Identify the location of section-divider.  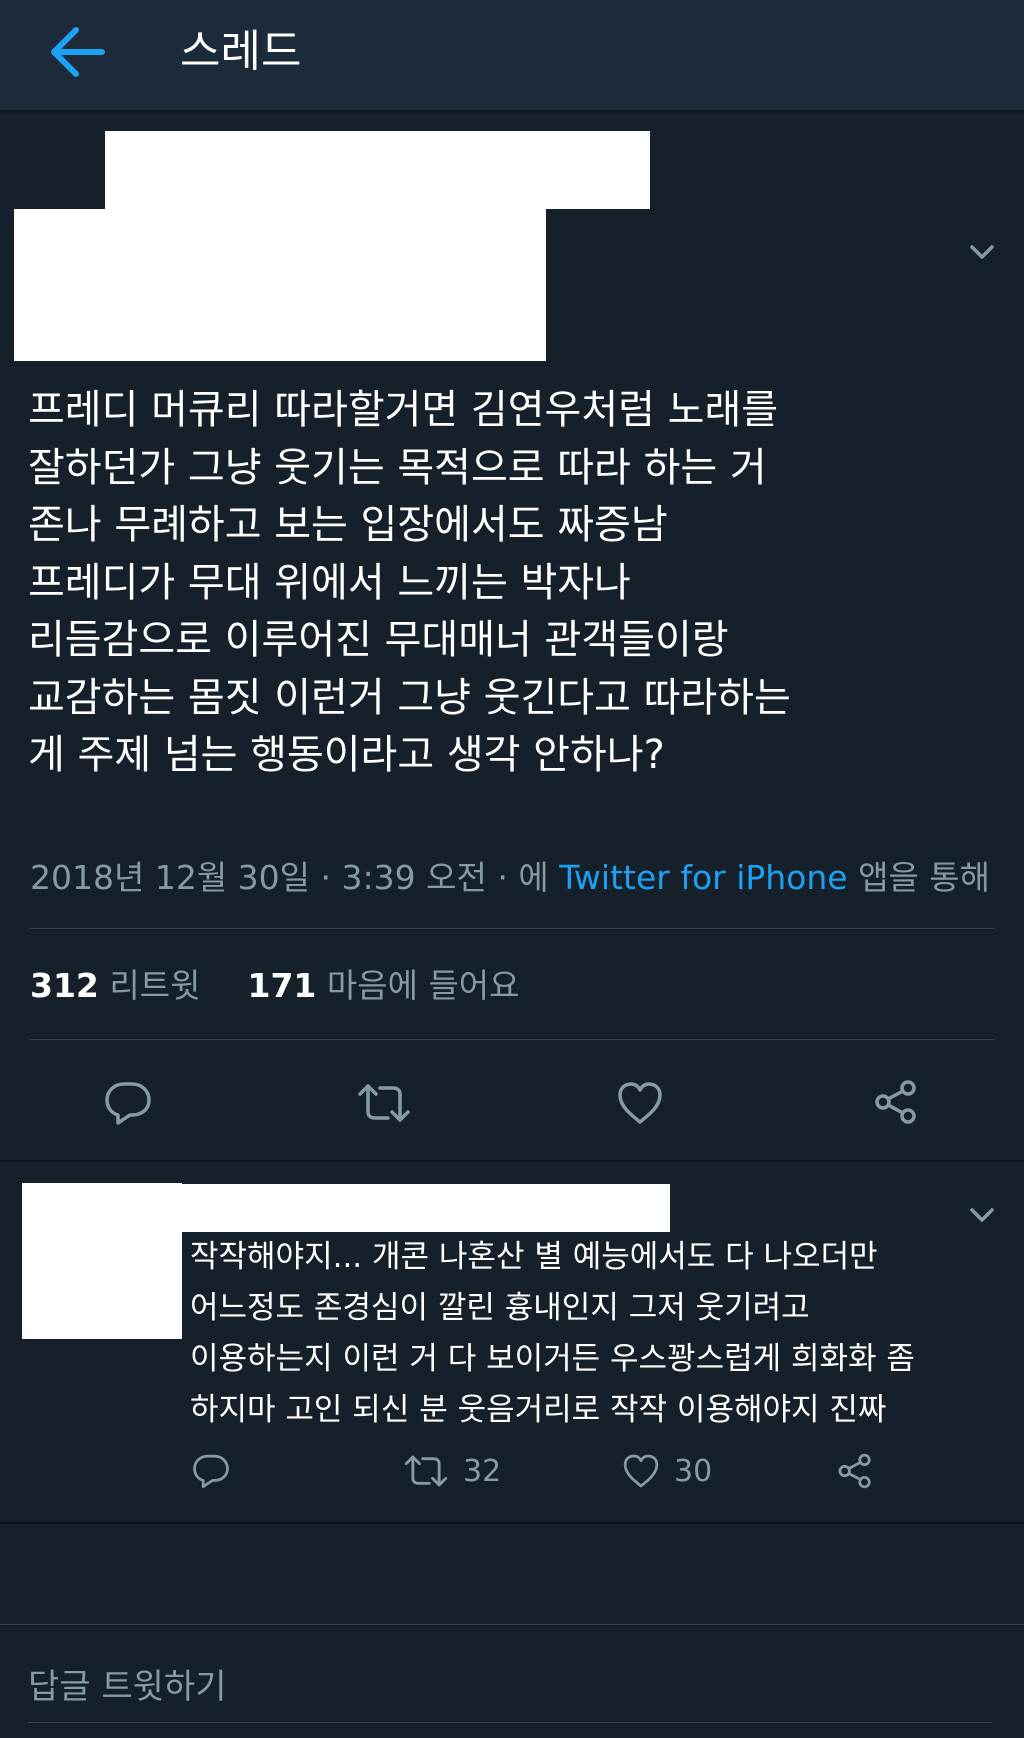
(512, 1161).